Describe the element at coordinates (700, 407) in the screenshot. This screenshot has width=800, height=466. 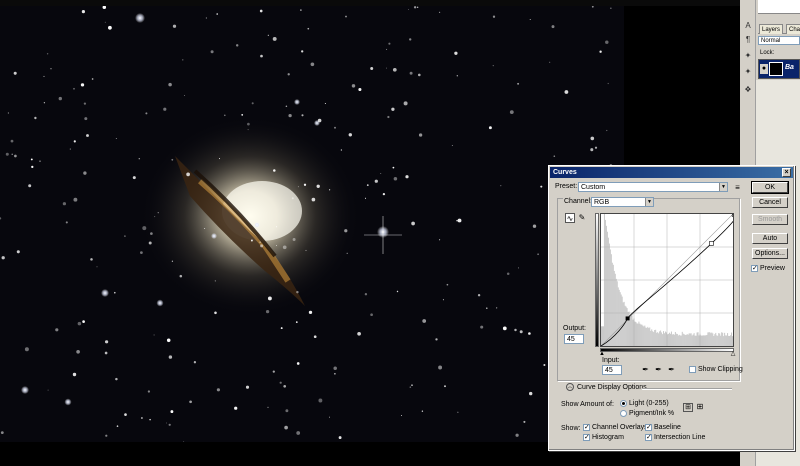
I see `grid-detailed-icon: ⊞` at that location.